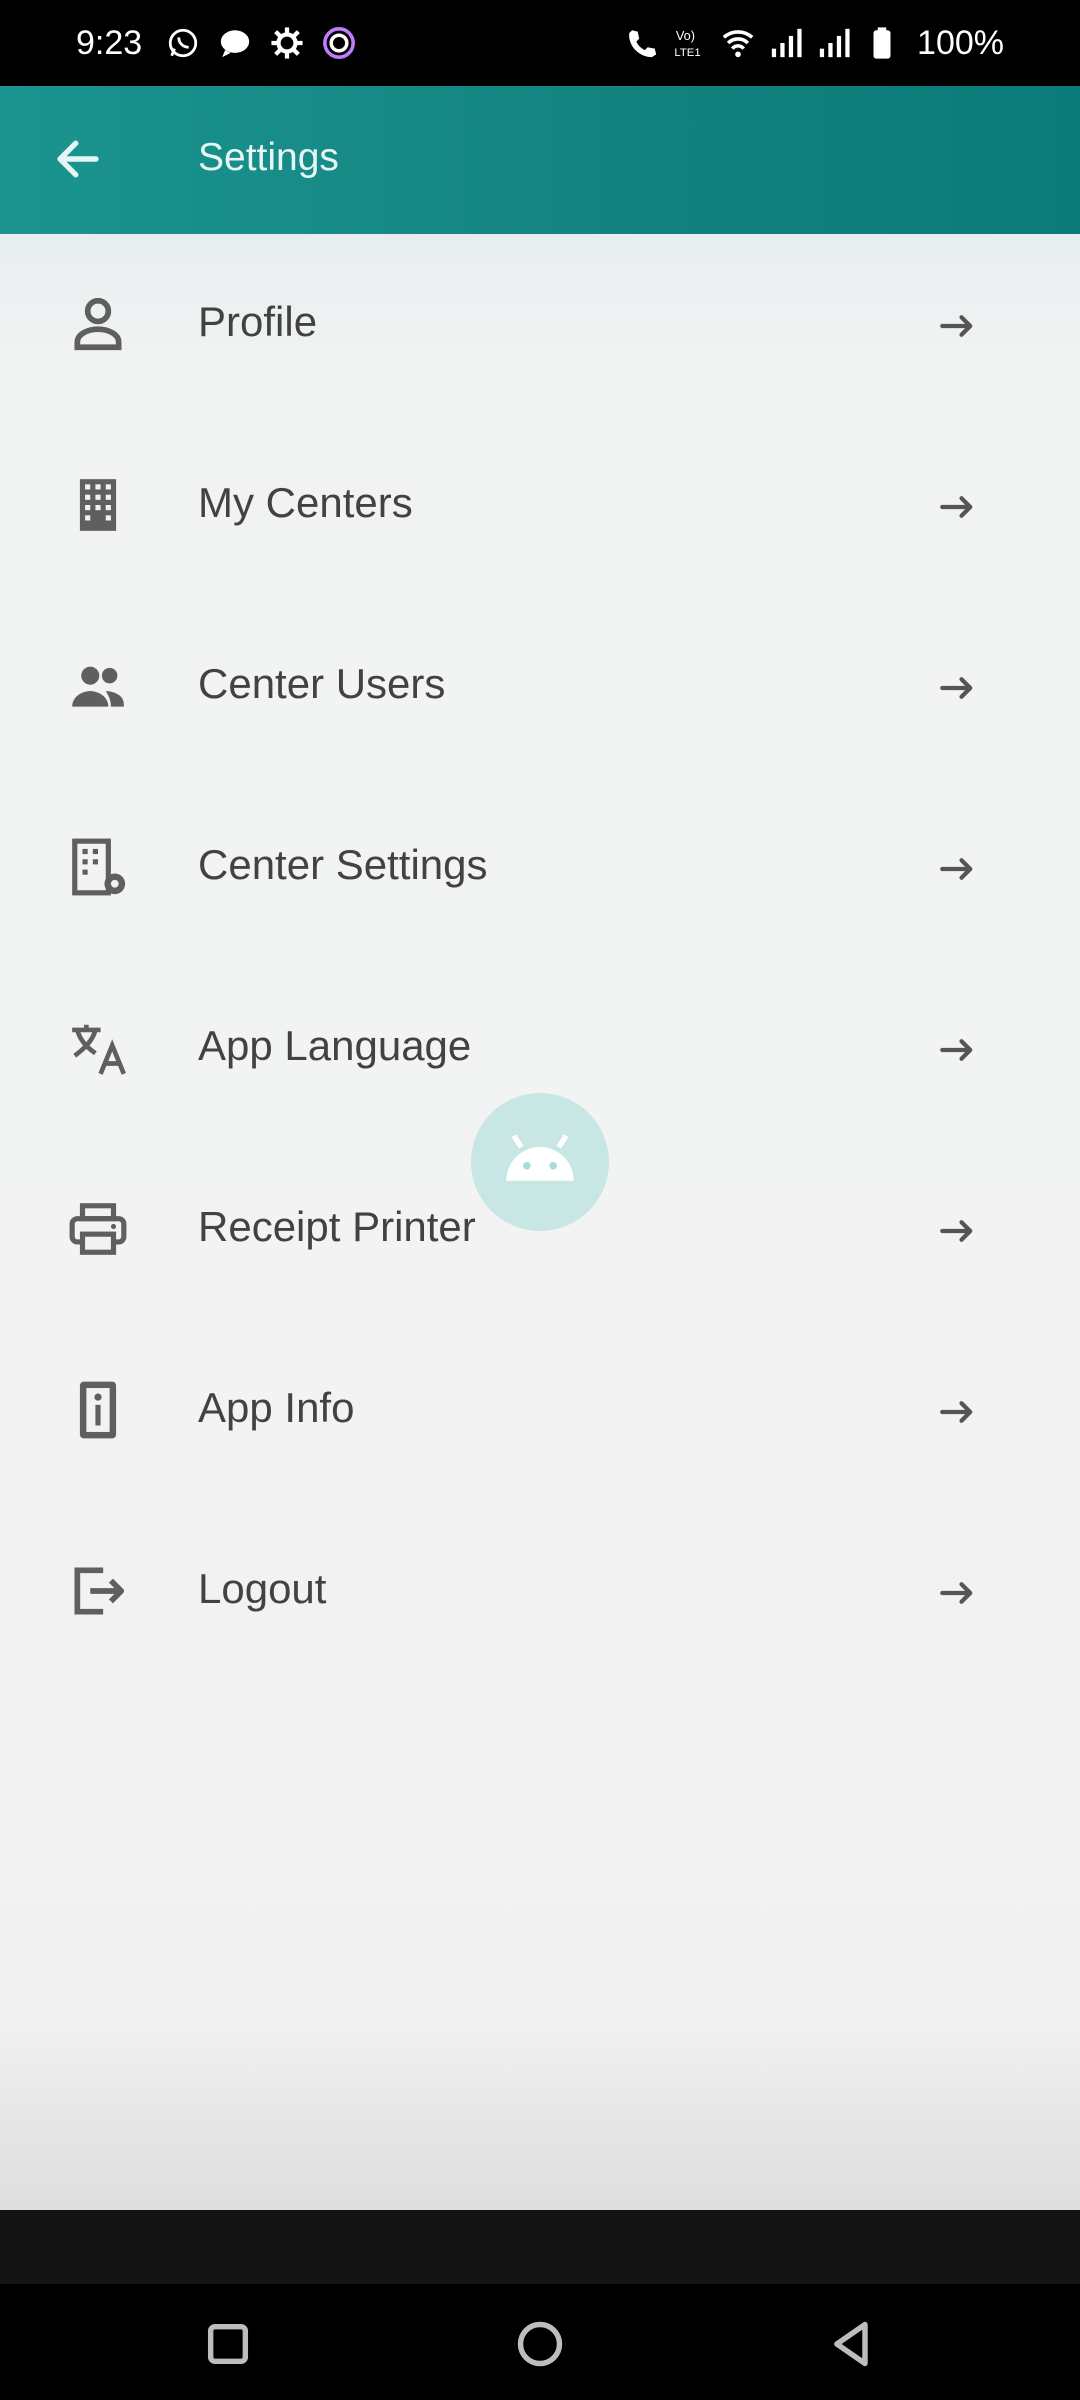 This screenshot has height=2400, width=1080. I want to click on building-gear-icon, so click(98, 867).